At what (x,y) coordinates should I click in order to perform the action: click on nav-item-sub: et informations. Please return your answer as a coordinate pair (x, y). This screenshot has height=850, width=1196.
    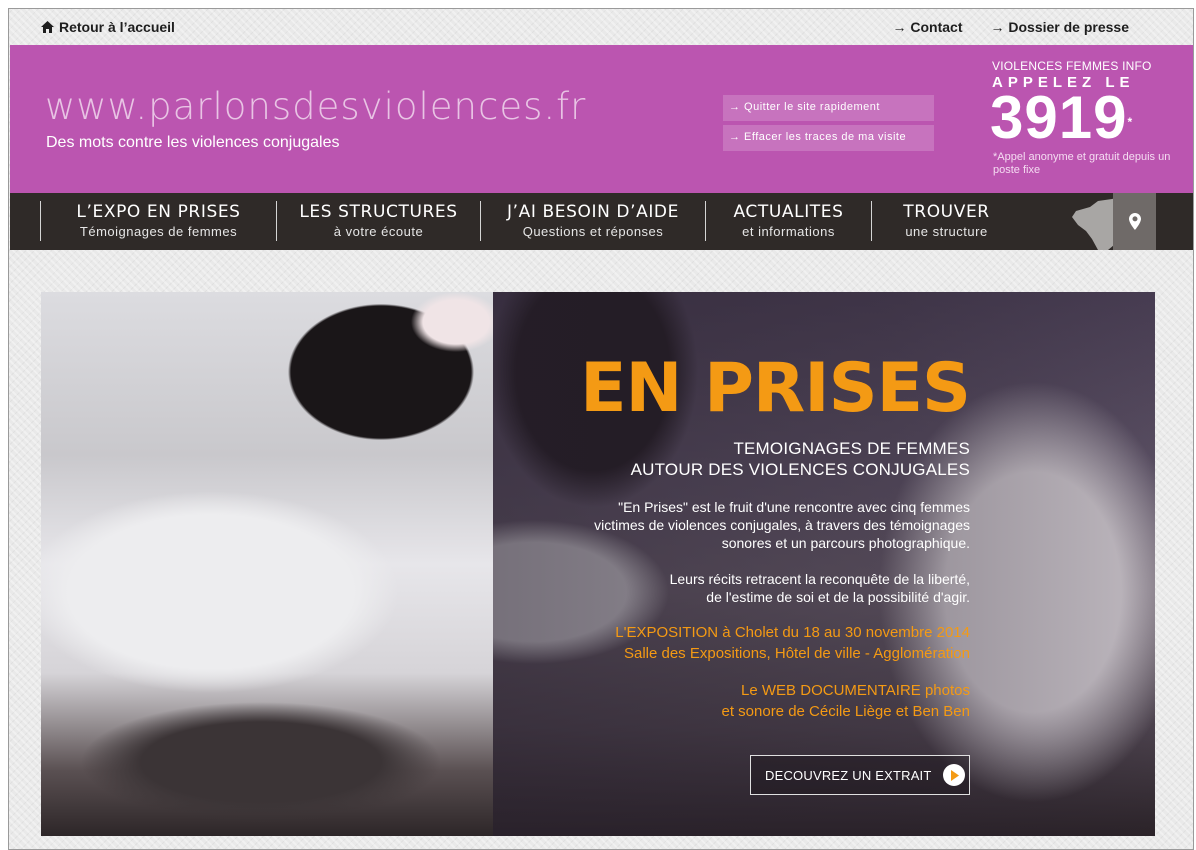
    Looking at the image, I should click on (788, 231).